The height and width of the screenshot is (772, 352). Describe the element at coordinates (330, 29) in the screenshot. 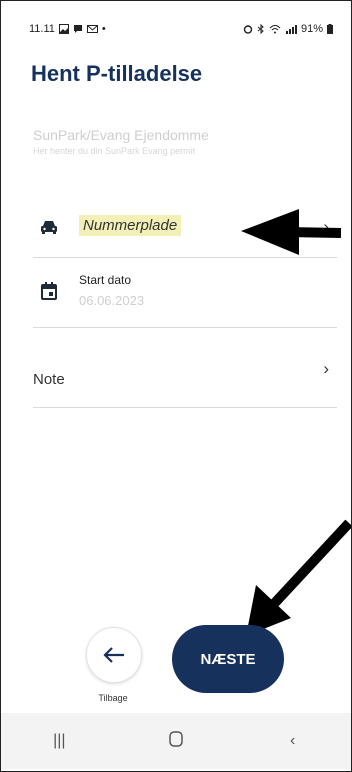

I see `battery-icon` at that location.